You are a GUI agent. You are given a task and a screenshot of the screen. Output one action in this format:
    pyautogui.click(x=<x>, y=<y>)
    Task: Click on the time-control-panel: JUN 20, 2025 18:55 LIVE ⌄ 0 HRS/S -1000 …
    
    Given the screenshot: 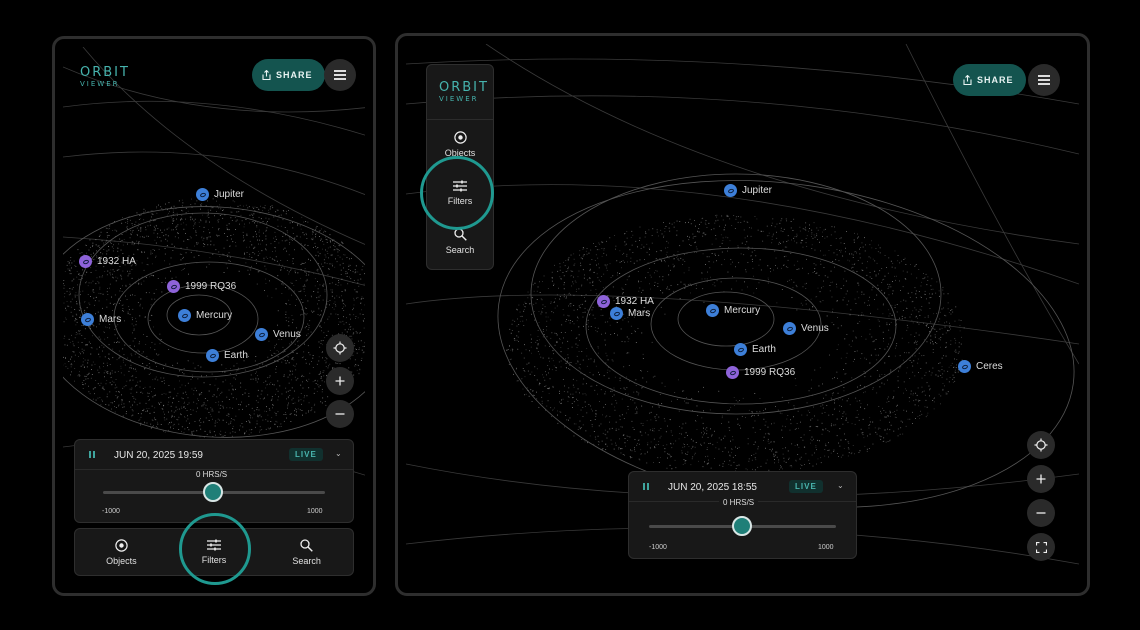 What is the action you would take?
    pyautogui.click(x=742, y=515)
    